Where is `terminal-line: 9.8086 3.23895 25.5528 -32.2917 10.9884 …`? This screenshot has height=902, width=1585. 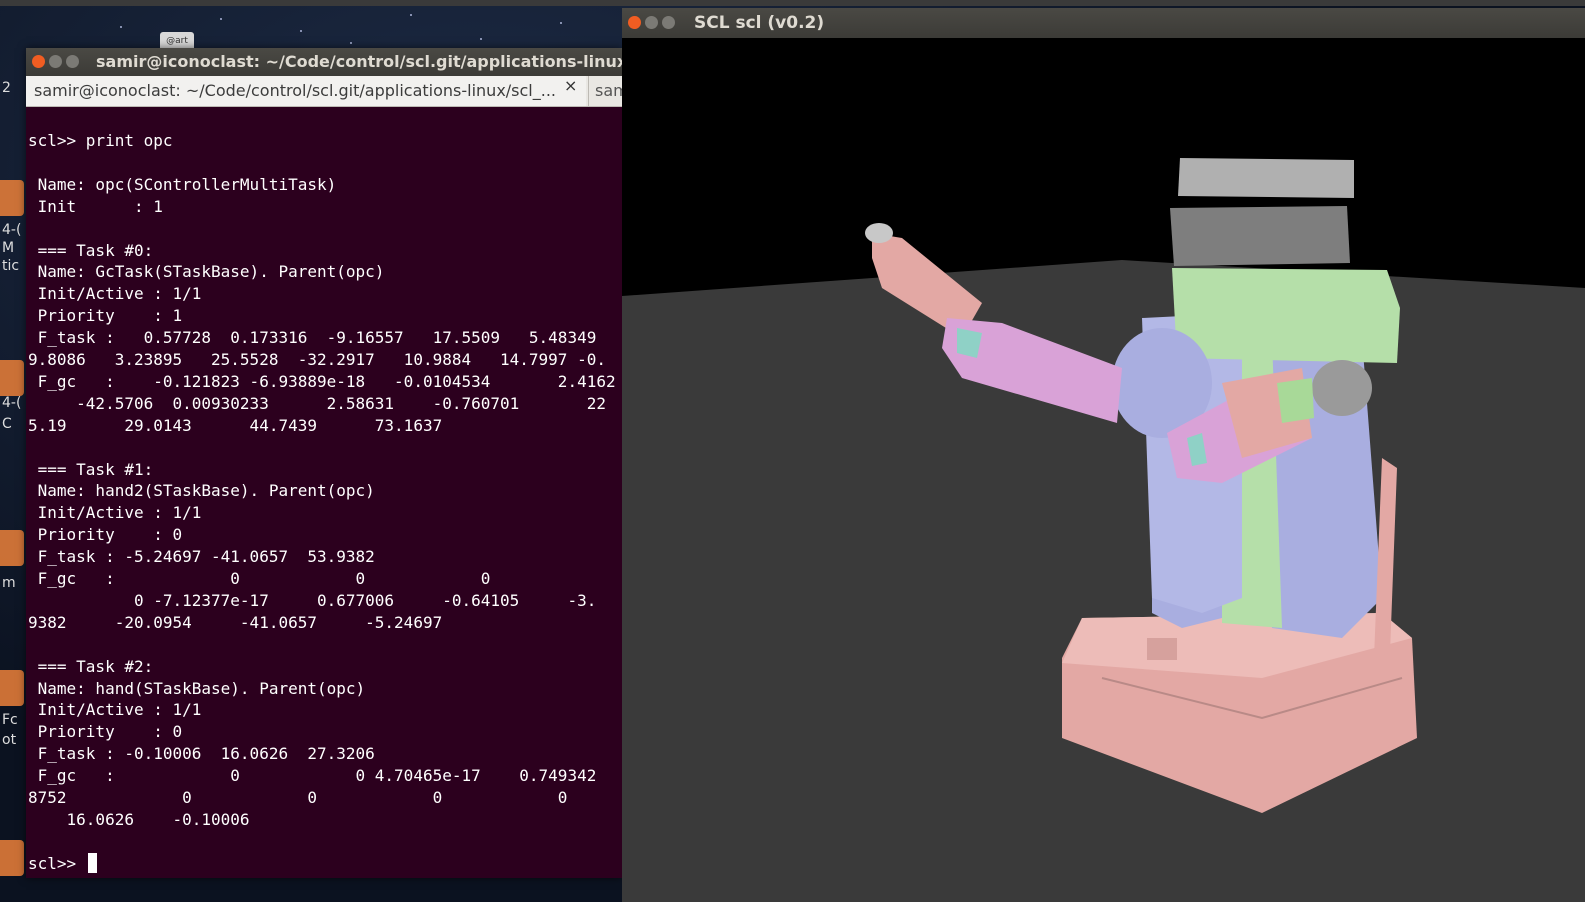 terminal-line: 9.8086 3.23895 25.5528 -32.2917 10.9884 … is located at coordinates (317, 359).